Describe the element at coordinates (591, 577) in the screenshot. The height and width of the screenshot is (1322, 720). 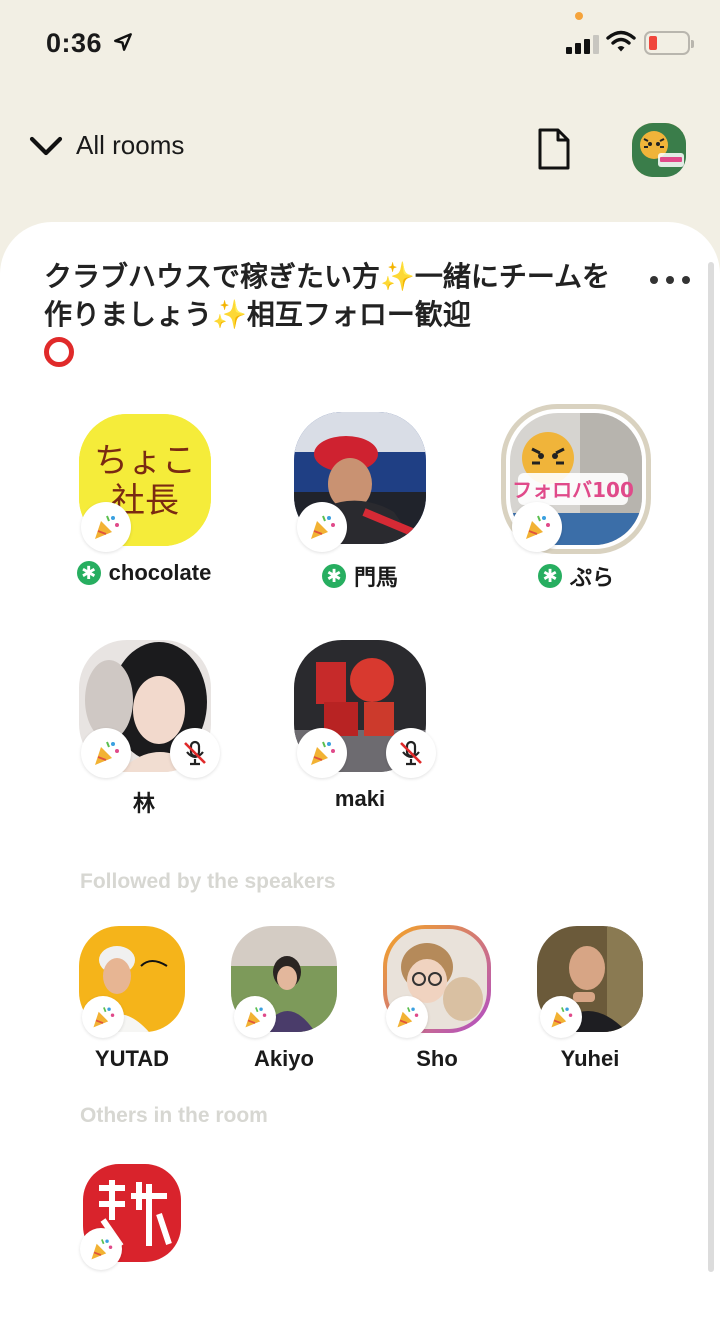
I see `speaker-name-text: ぷら` at that location.